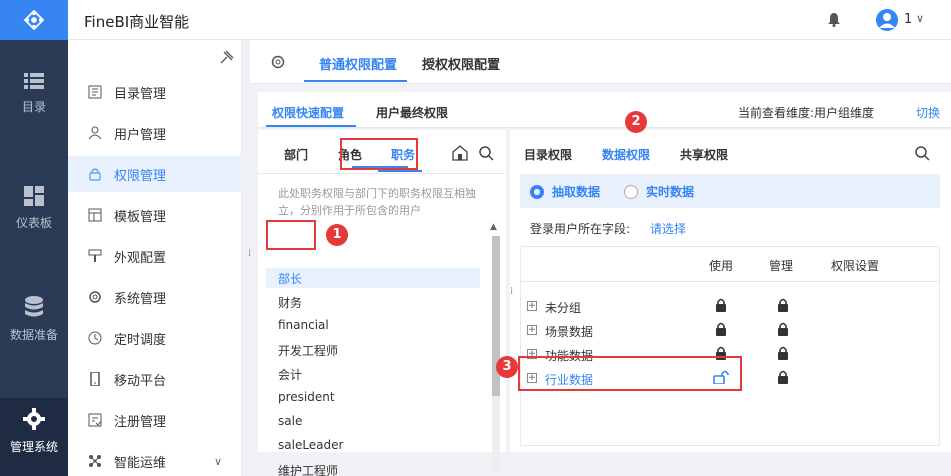 The height and width of the screenshot is (476, 951). I want to click on dimension-label: 当前查看维度:用户组维度, so click(806, 113).